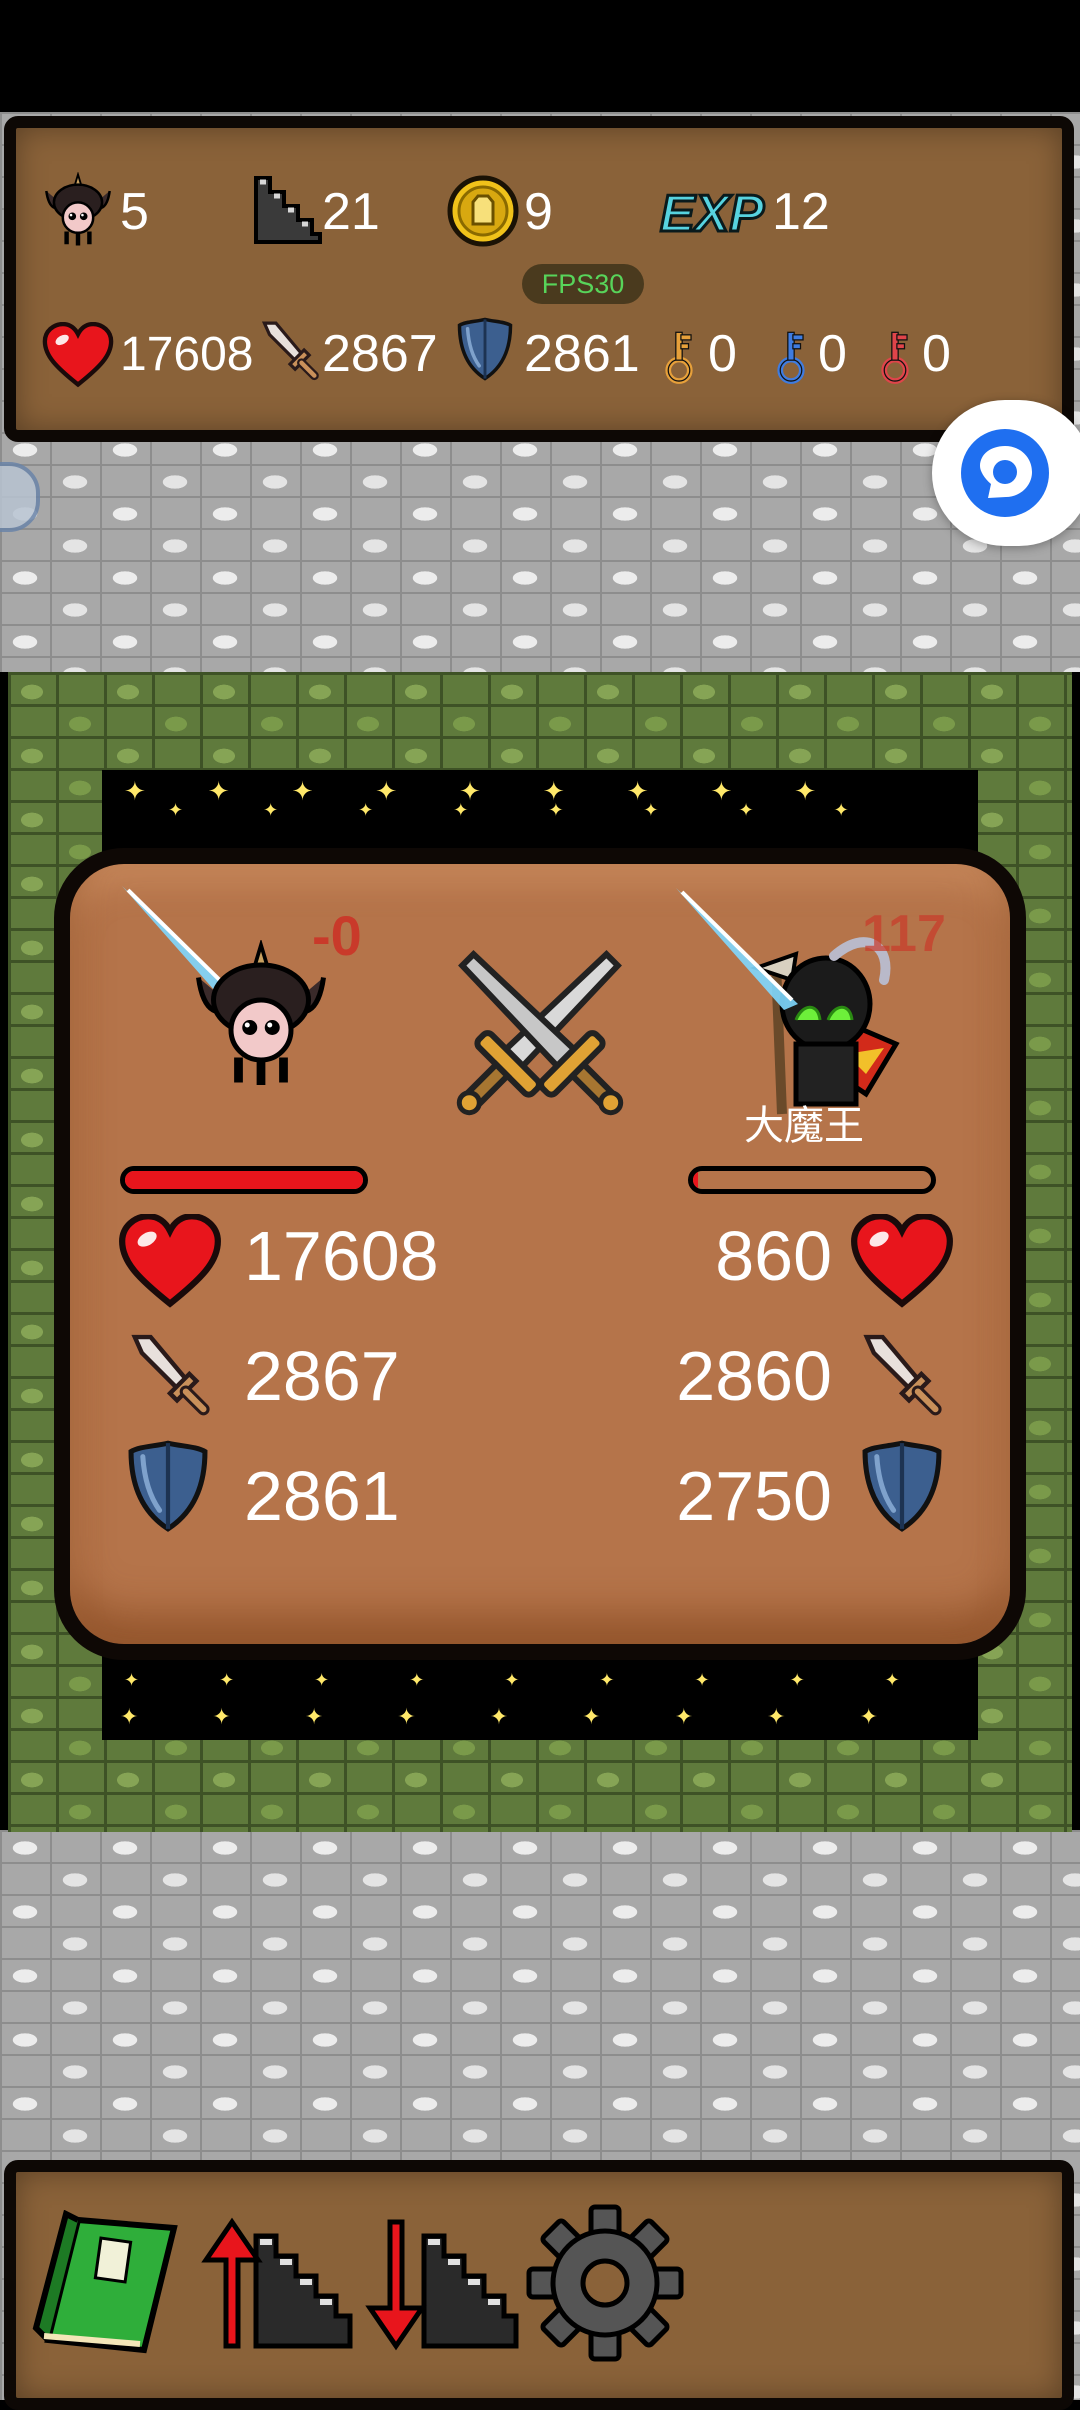  What do you see at coordinates (351, 212) in the screenshot?
I see `floor-value: 21` at bounding box center [351, 212].